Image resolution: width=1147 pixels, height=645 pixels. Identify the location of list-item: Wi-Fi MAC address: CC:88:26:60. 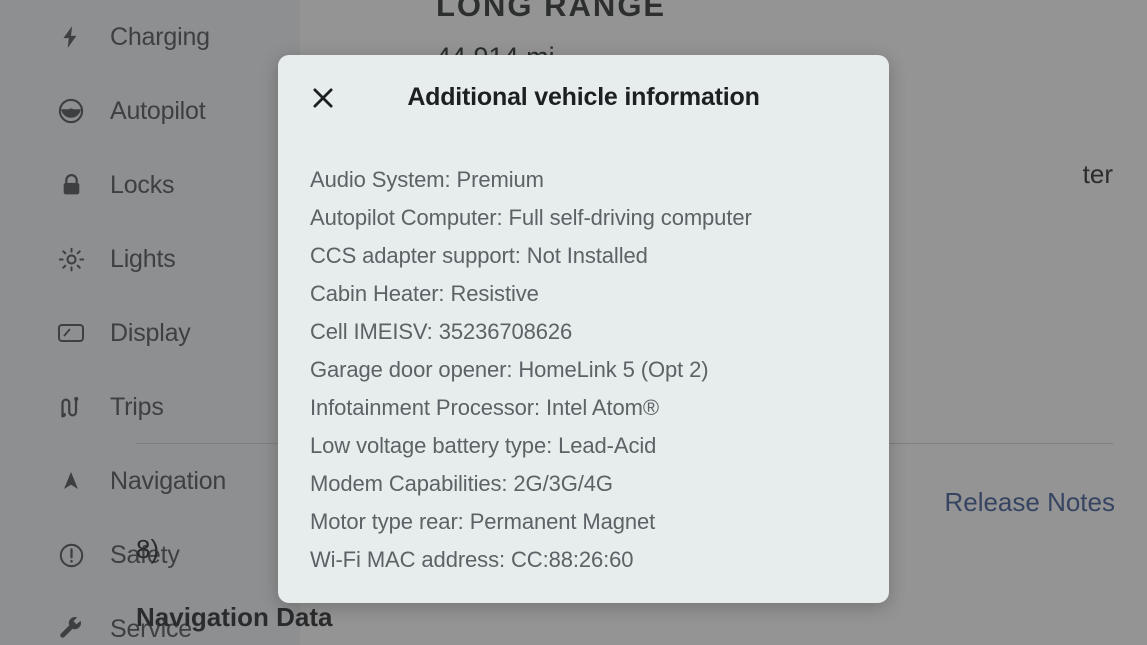
(472, 559).